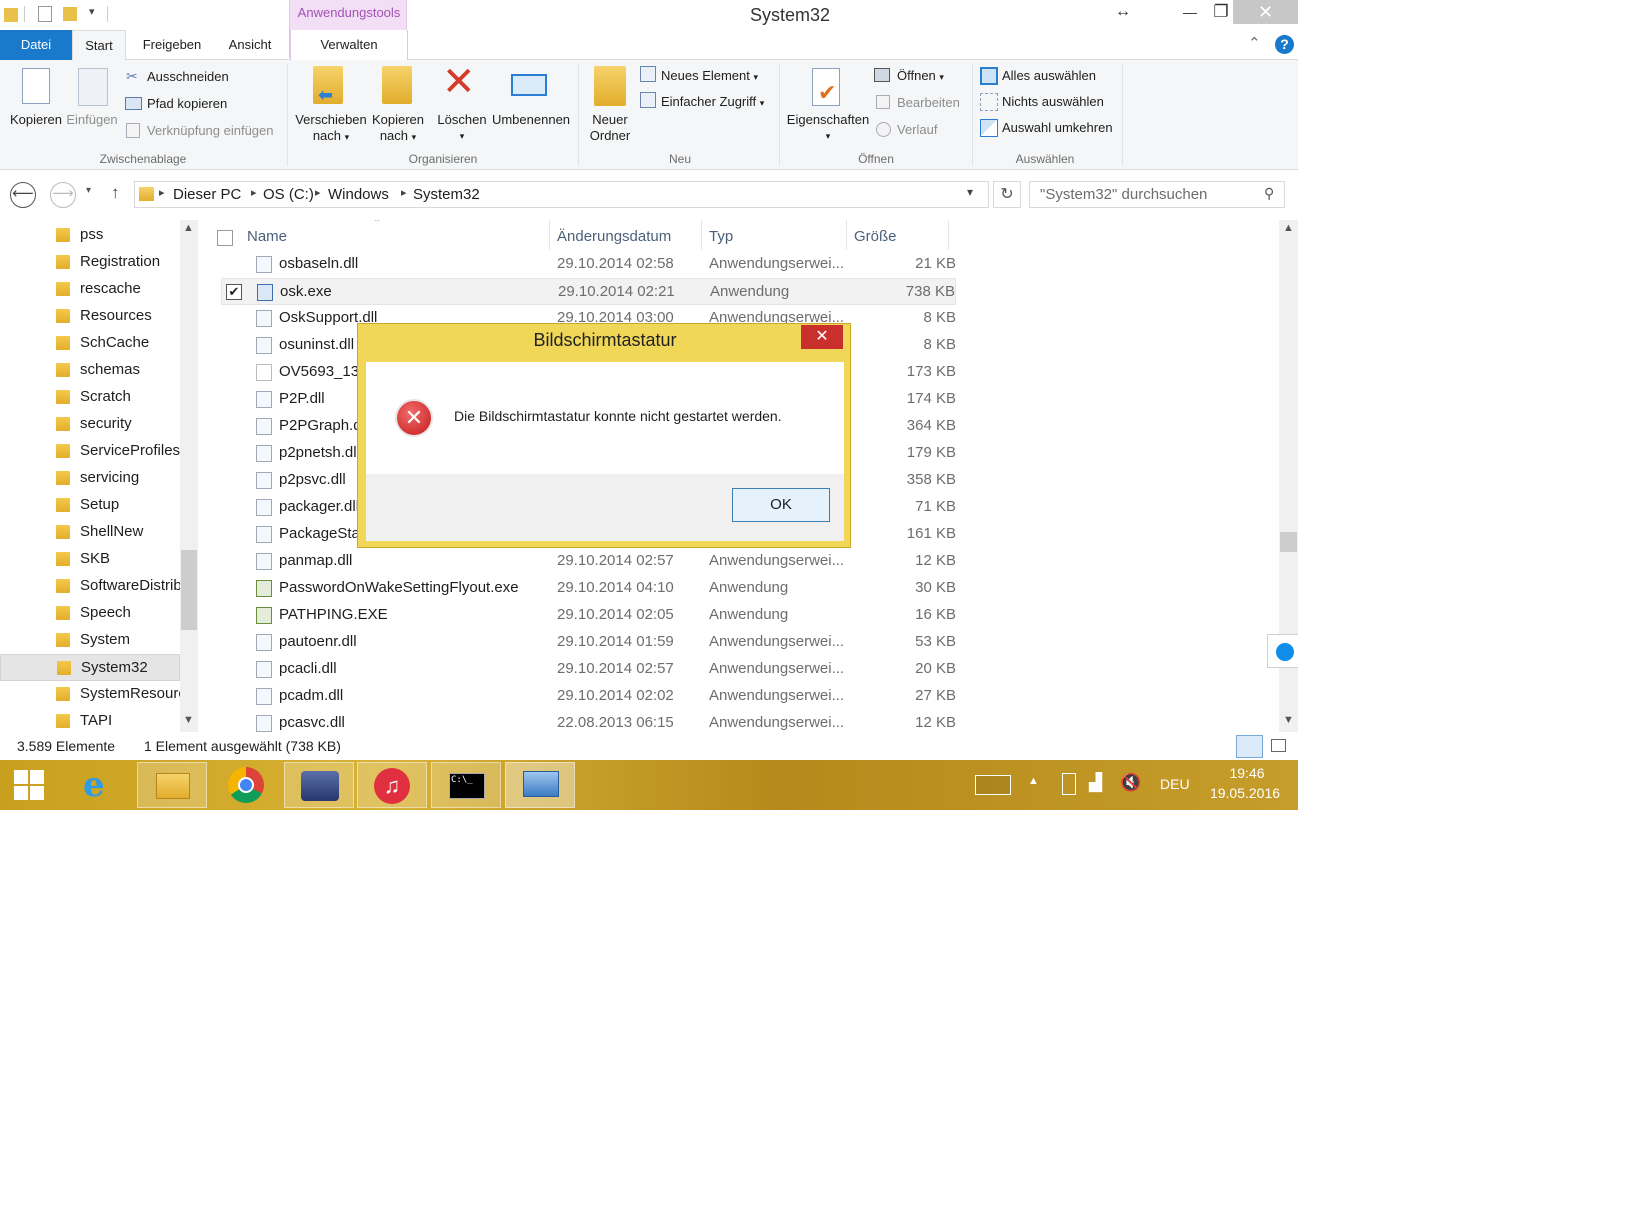 The width and height of the screenshot is (1632, 1224). Describe the element at coordinates (23, 195) in the screenshot. I see `back-button: ⟵` at that location.